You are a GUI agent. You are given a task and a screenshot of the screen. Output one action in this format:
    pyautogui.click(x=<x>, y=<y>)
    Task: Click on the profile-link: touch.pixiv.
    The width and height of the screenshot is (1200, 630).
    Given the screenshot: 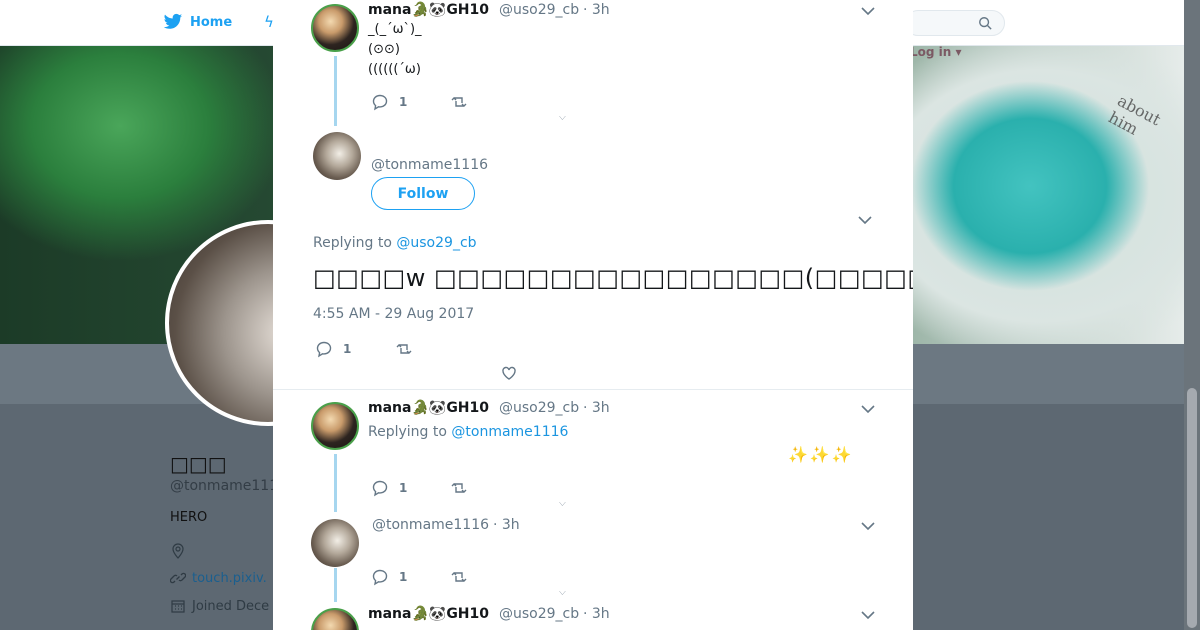 What is the action you would take?
    pyautogui.click(x=229, y=578)
    